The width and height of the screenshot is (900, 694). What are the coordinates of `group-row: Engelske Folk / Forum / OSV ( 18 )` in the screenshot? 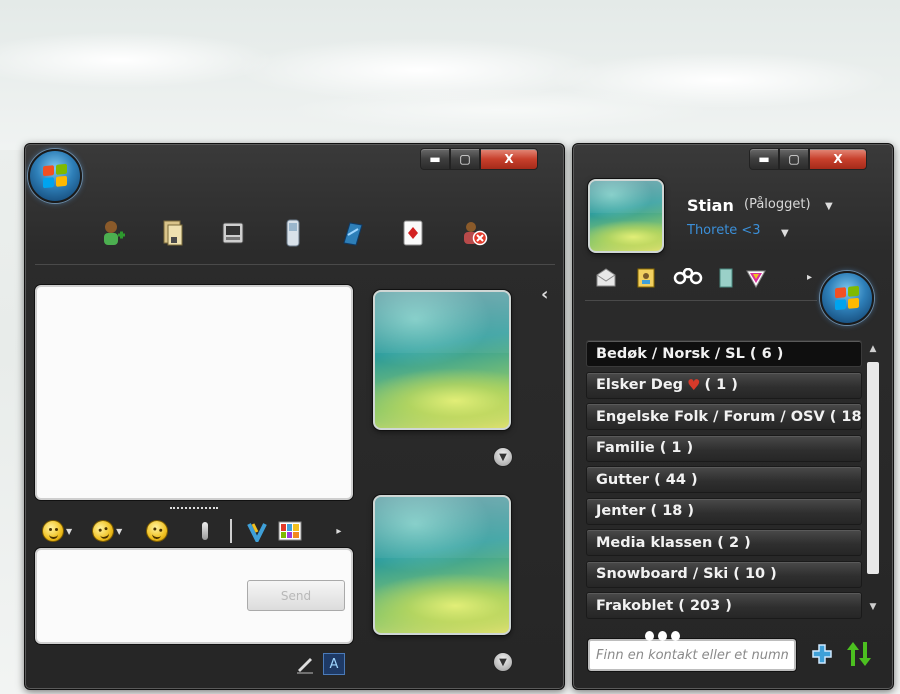 It's located at (729, 416).